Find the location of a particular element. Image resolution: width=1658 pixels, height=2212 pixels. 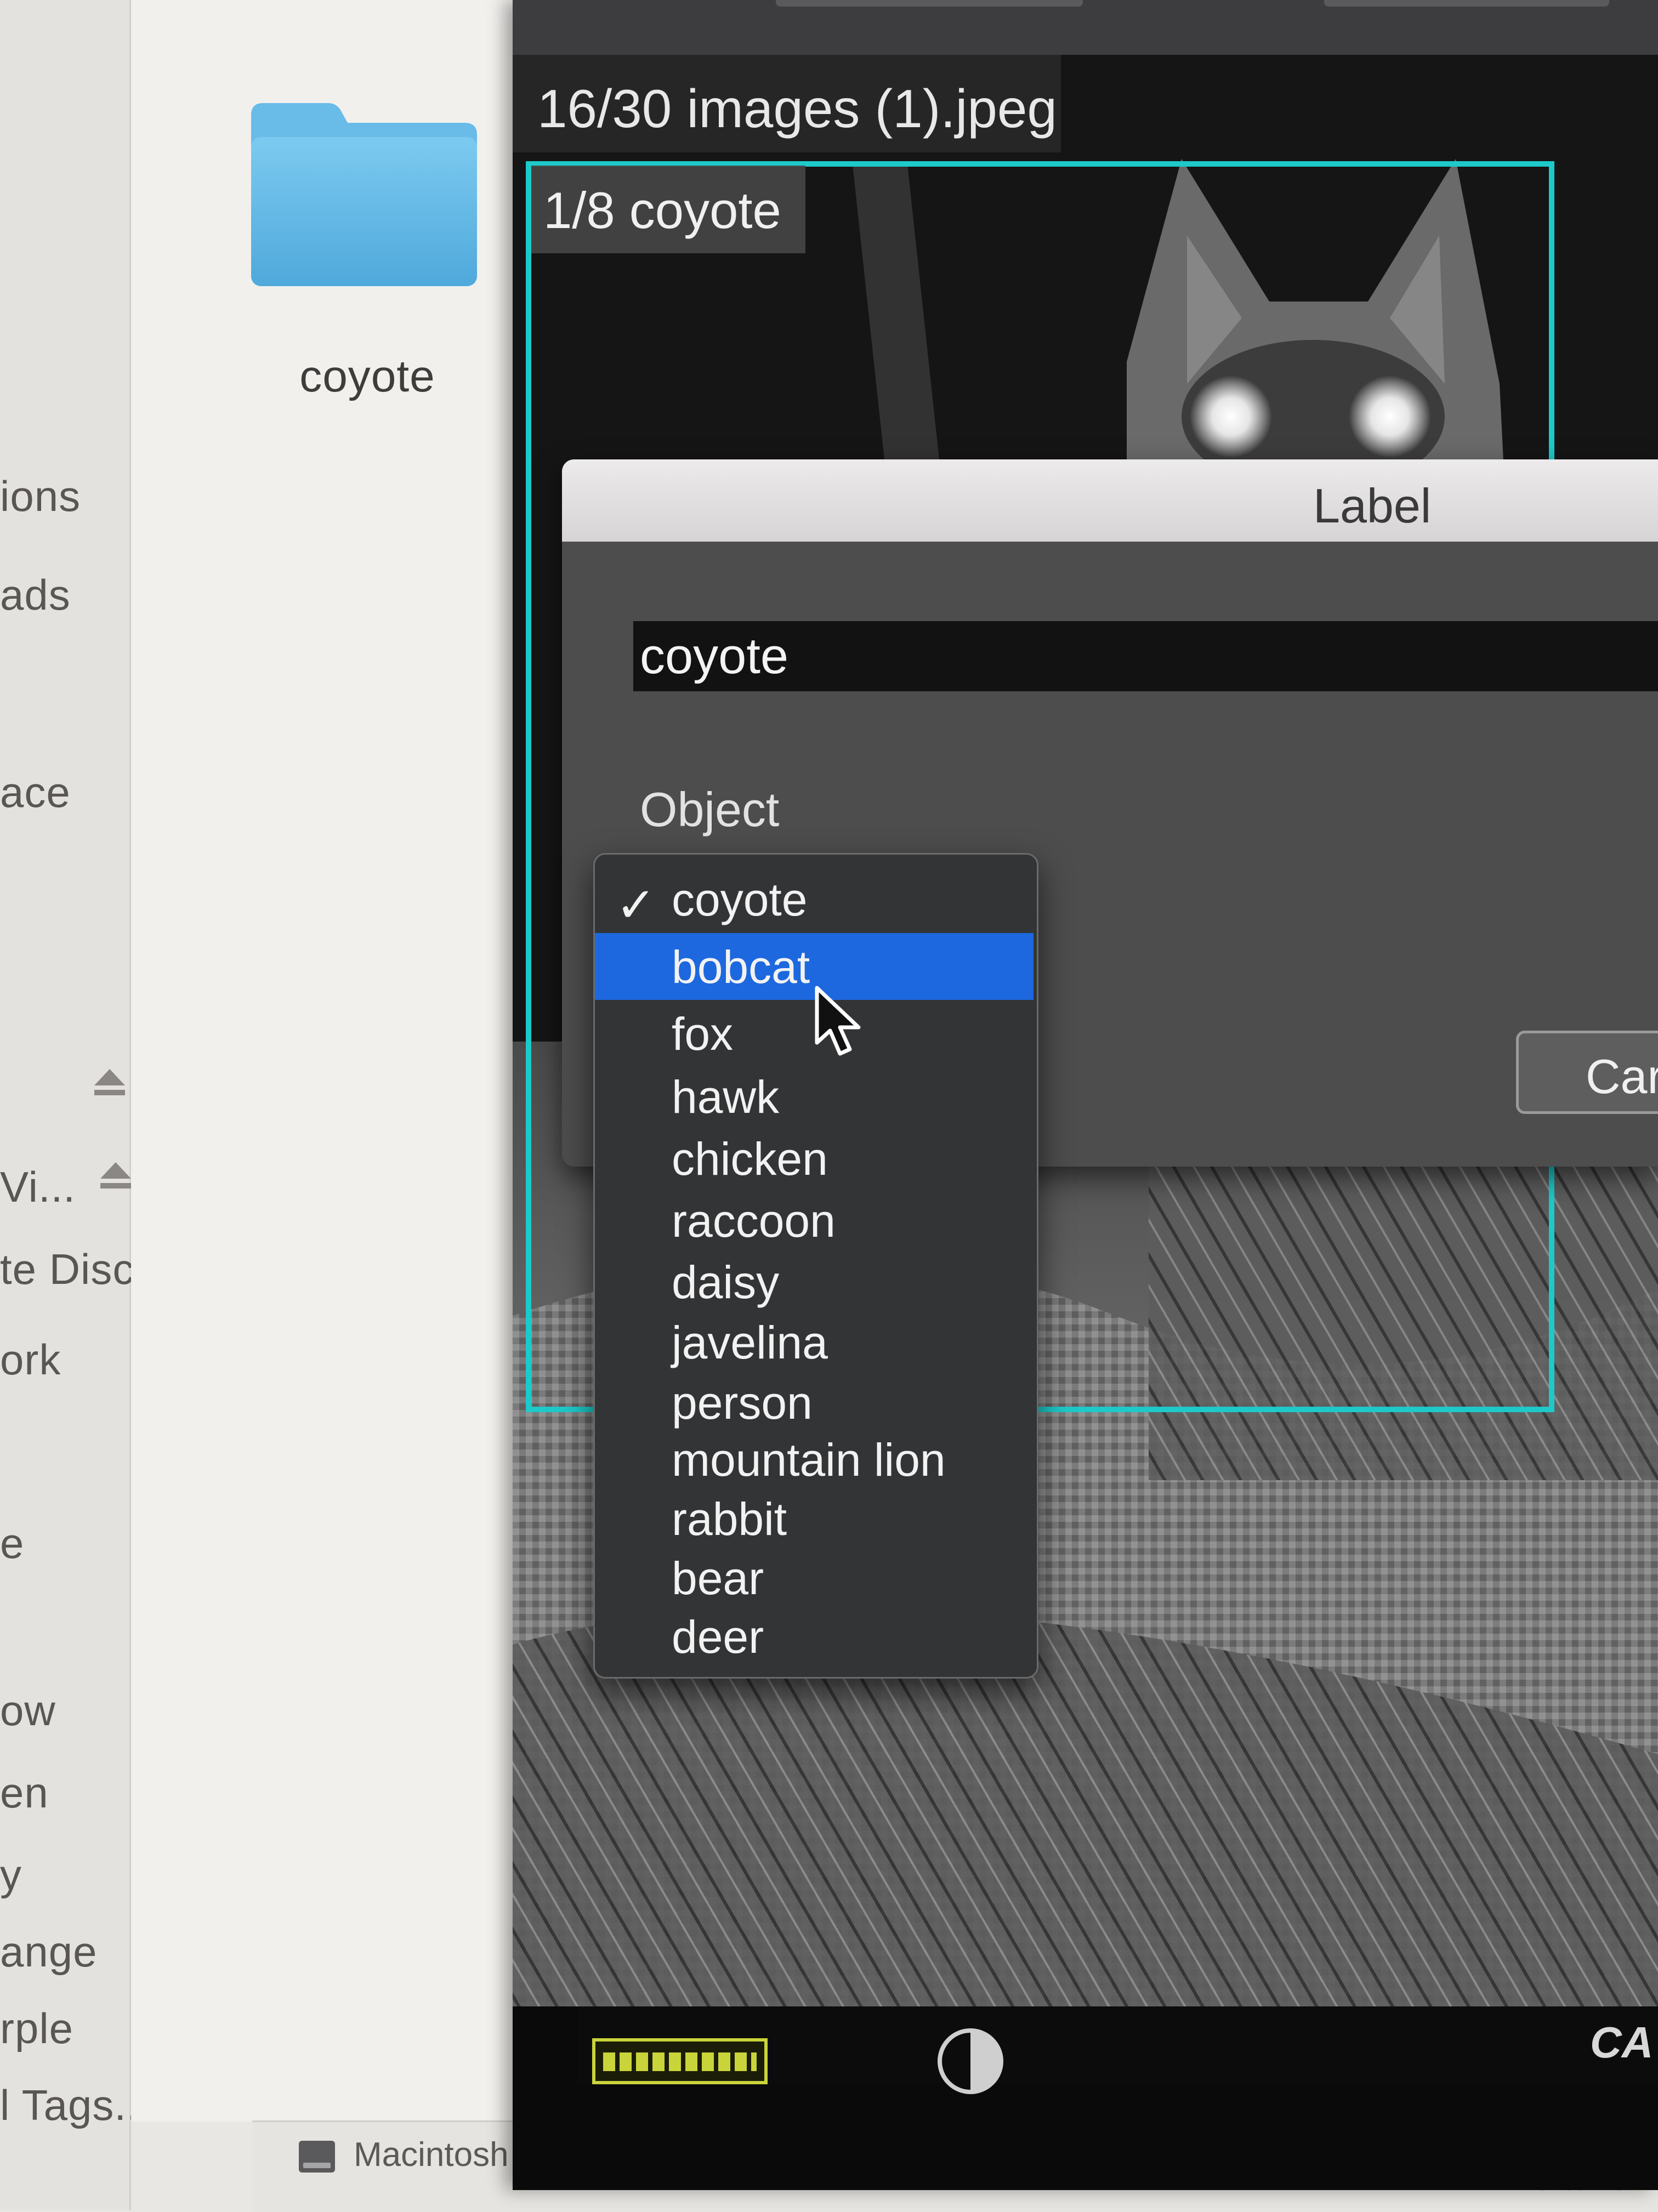

app-toolbar is located at coordinates (1085, 28).